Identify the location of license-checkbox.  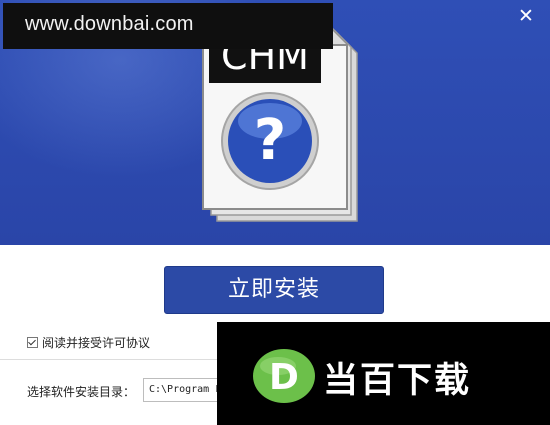
(32, 342).